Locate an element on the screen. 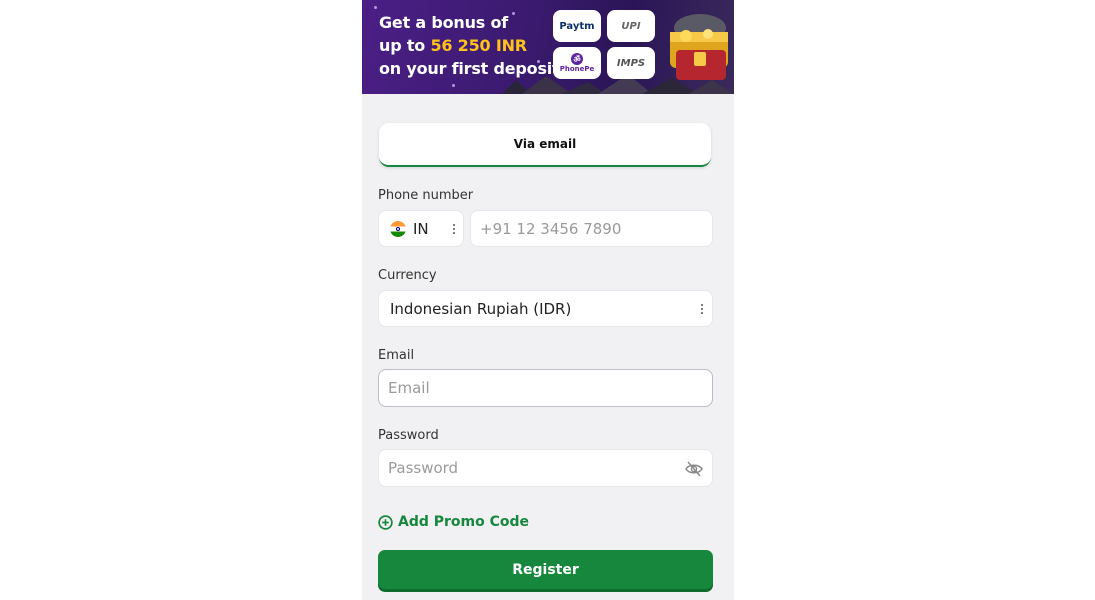 Image resolution: width=1095 pixels, height=600 pixels. email-placeholder: Email is located at coordinates (409, 388).